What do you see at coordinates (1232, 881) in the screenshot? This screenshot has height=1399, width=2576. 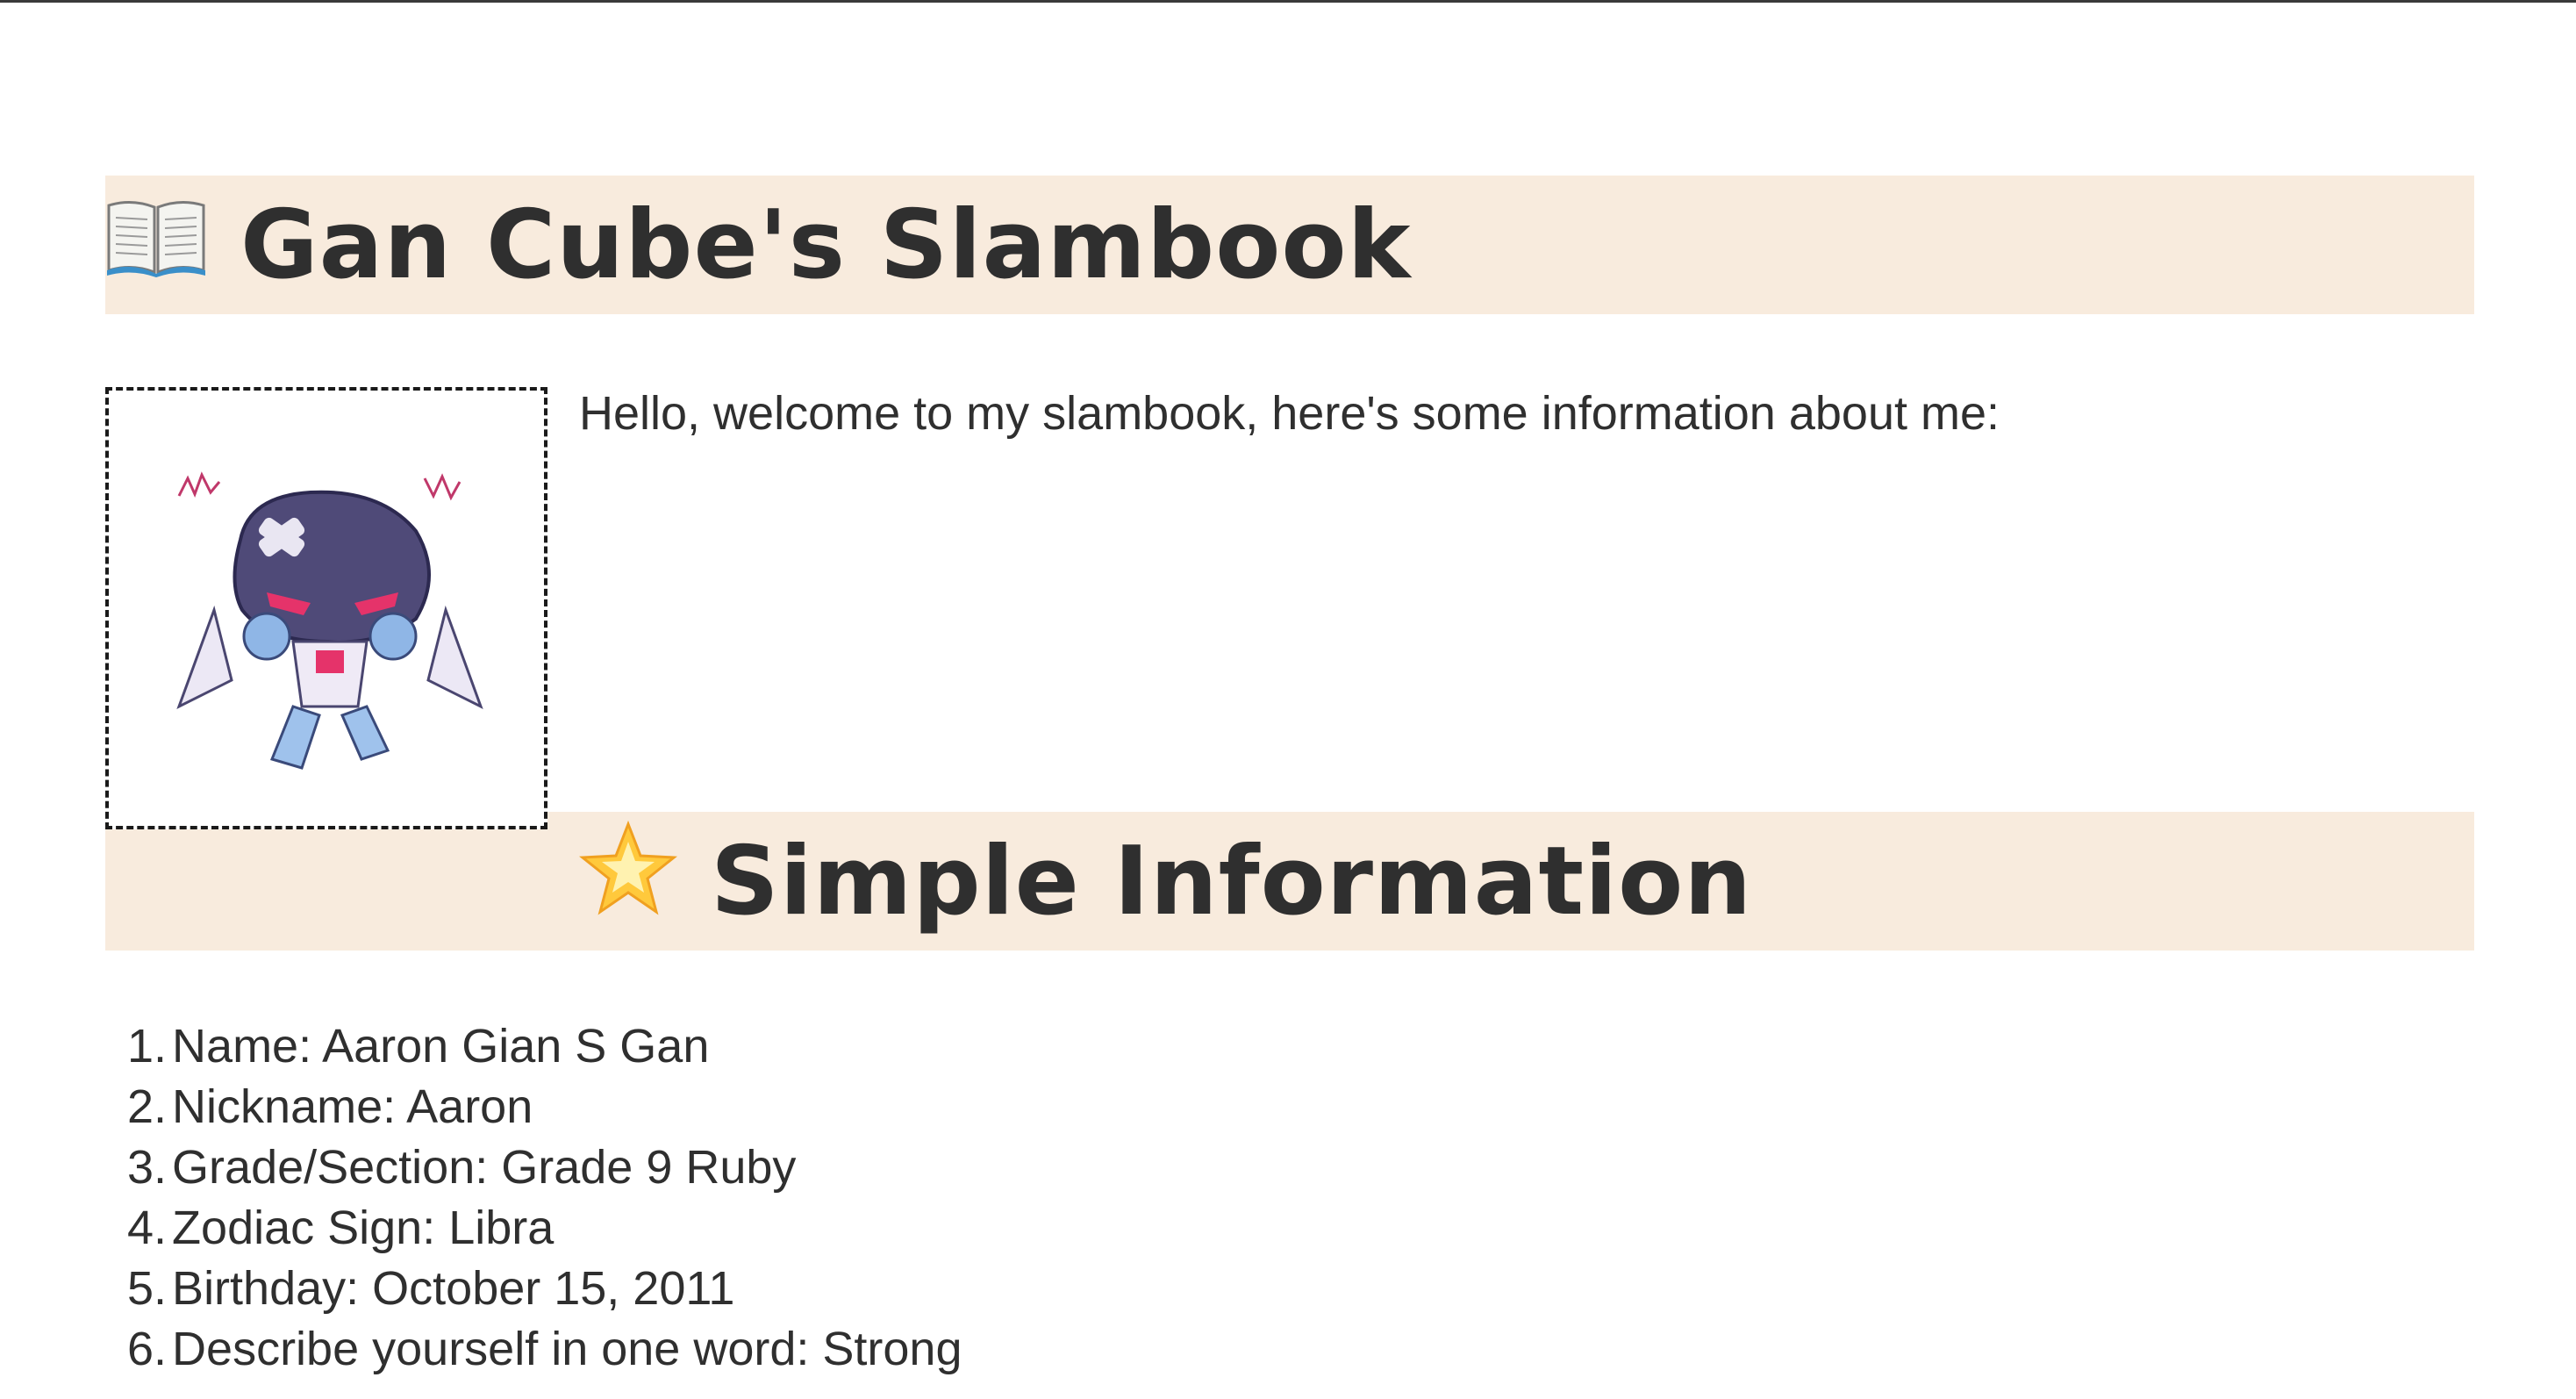 I see `section-title-text: Simple Information` at bounding box center [1232, 881].